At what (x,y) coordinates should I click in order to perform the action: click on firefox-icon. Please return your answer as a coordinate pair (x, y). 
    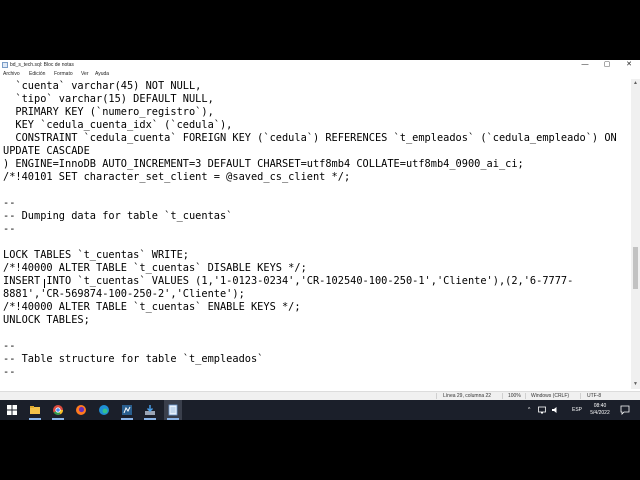
    Looking at the image, I should click on (81, 410).